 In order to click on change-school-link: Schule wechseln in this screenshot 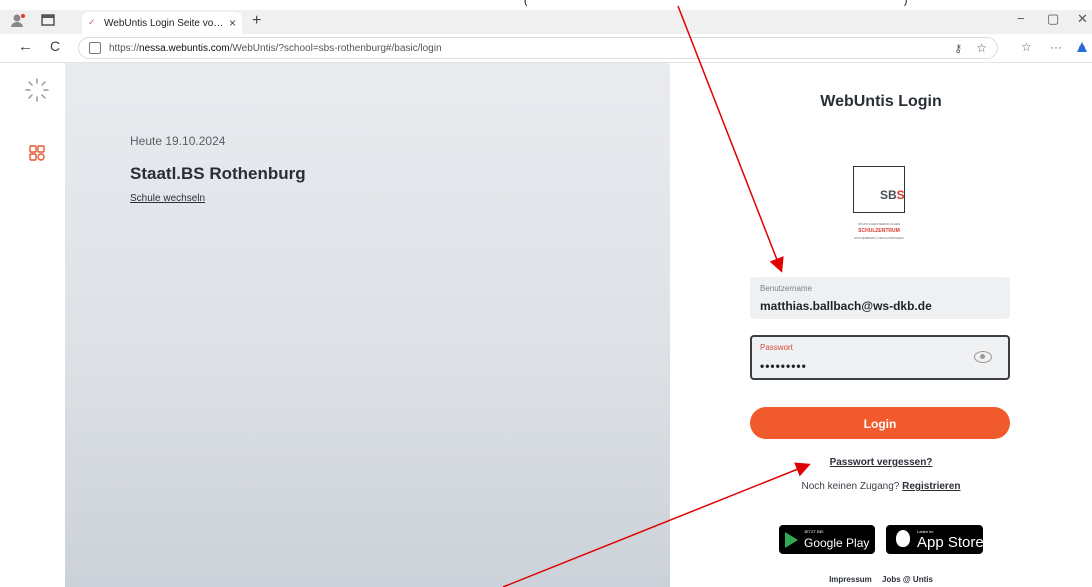, I will do `click(167, 198)`.